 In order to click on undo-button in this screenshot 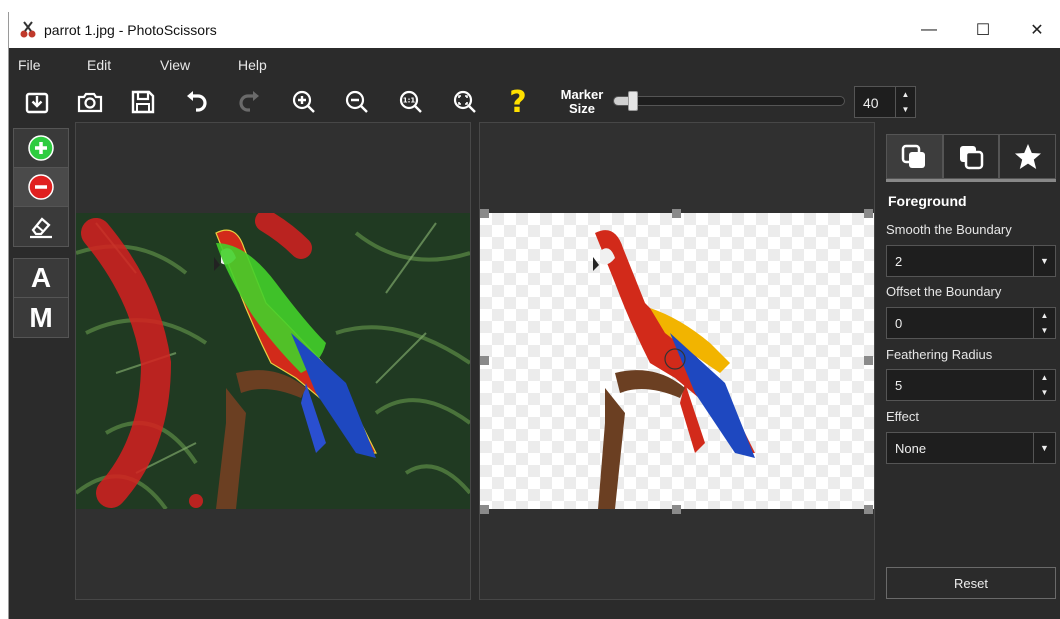, I will do `click(196, 102)`.